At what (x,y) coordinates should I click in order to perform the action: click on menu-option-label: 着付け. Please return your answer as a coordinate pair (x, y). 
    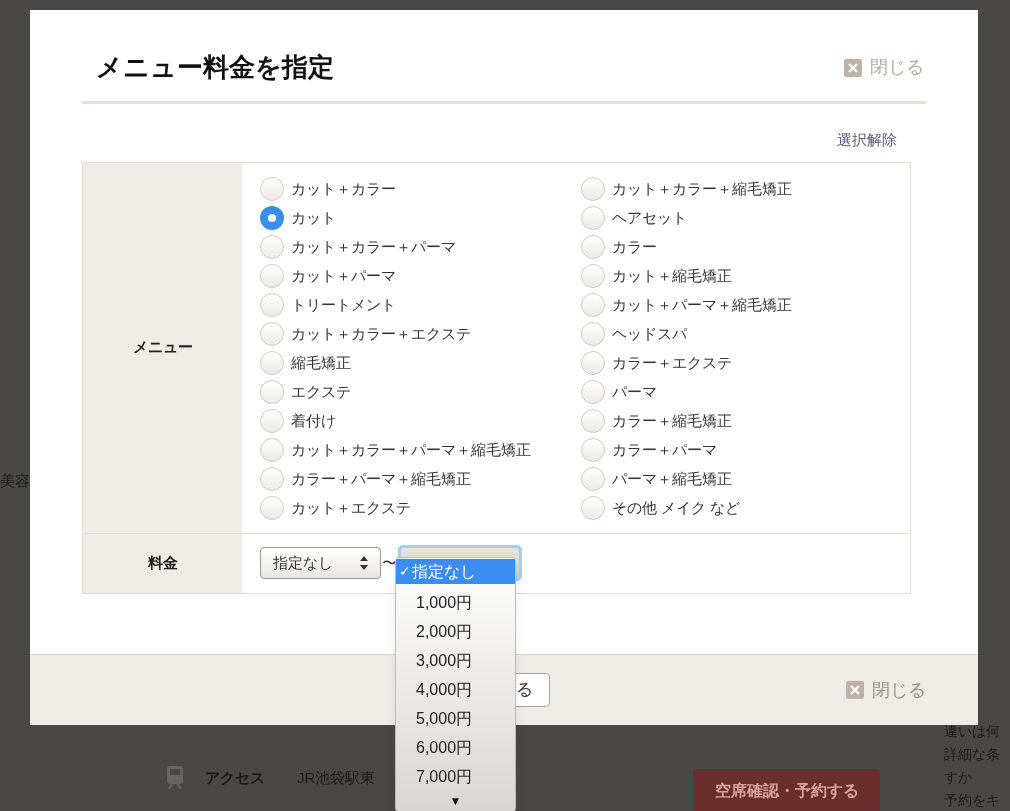
    Looking at the image, I should click on (313, 421).